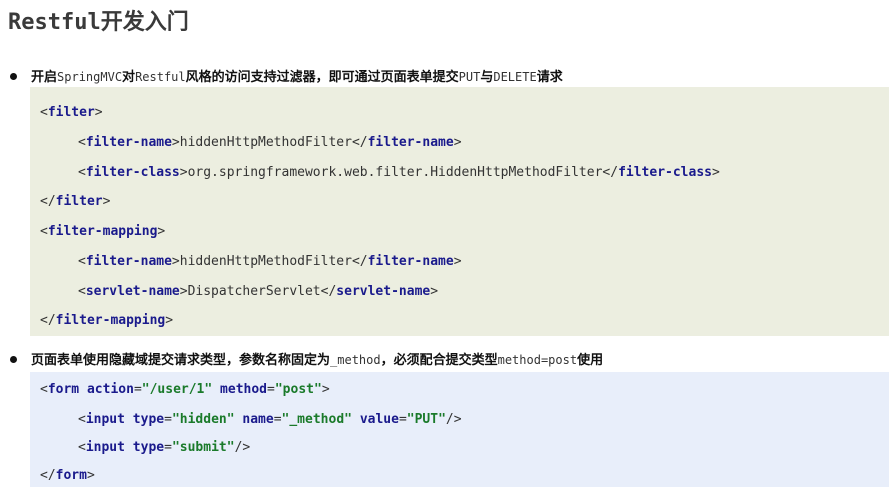 This screenshot has width=889, height=487. I want to click on page-title: Restful开发入门, so click(98, 20).